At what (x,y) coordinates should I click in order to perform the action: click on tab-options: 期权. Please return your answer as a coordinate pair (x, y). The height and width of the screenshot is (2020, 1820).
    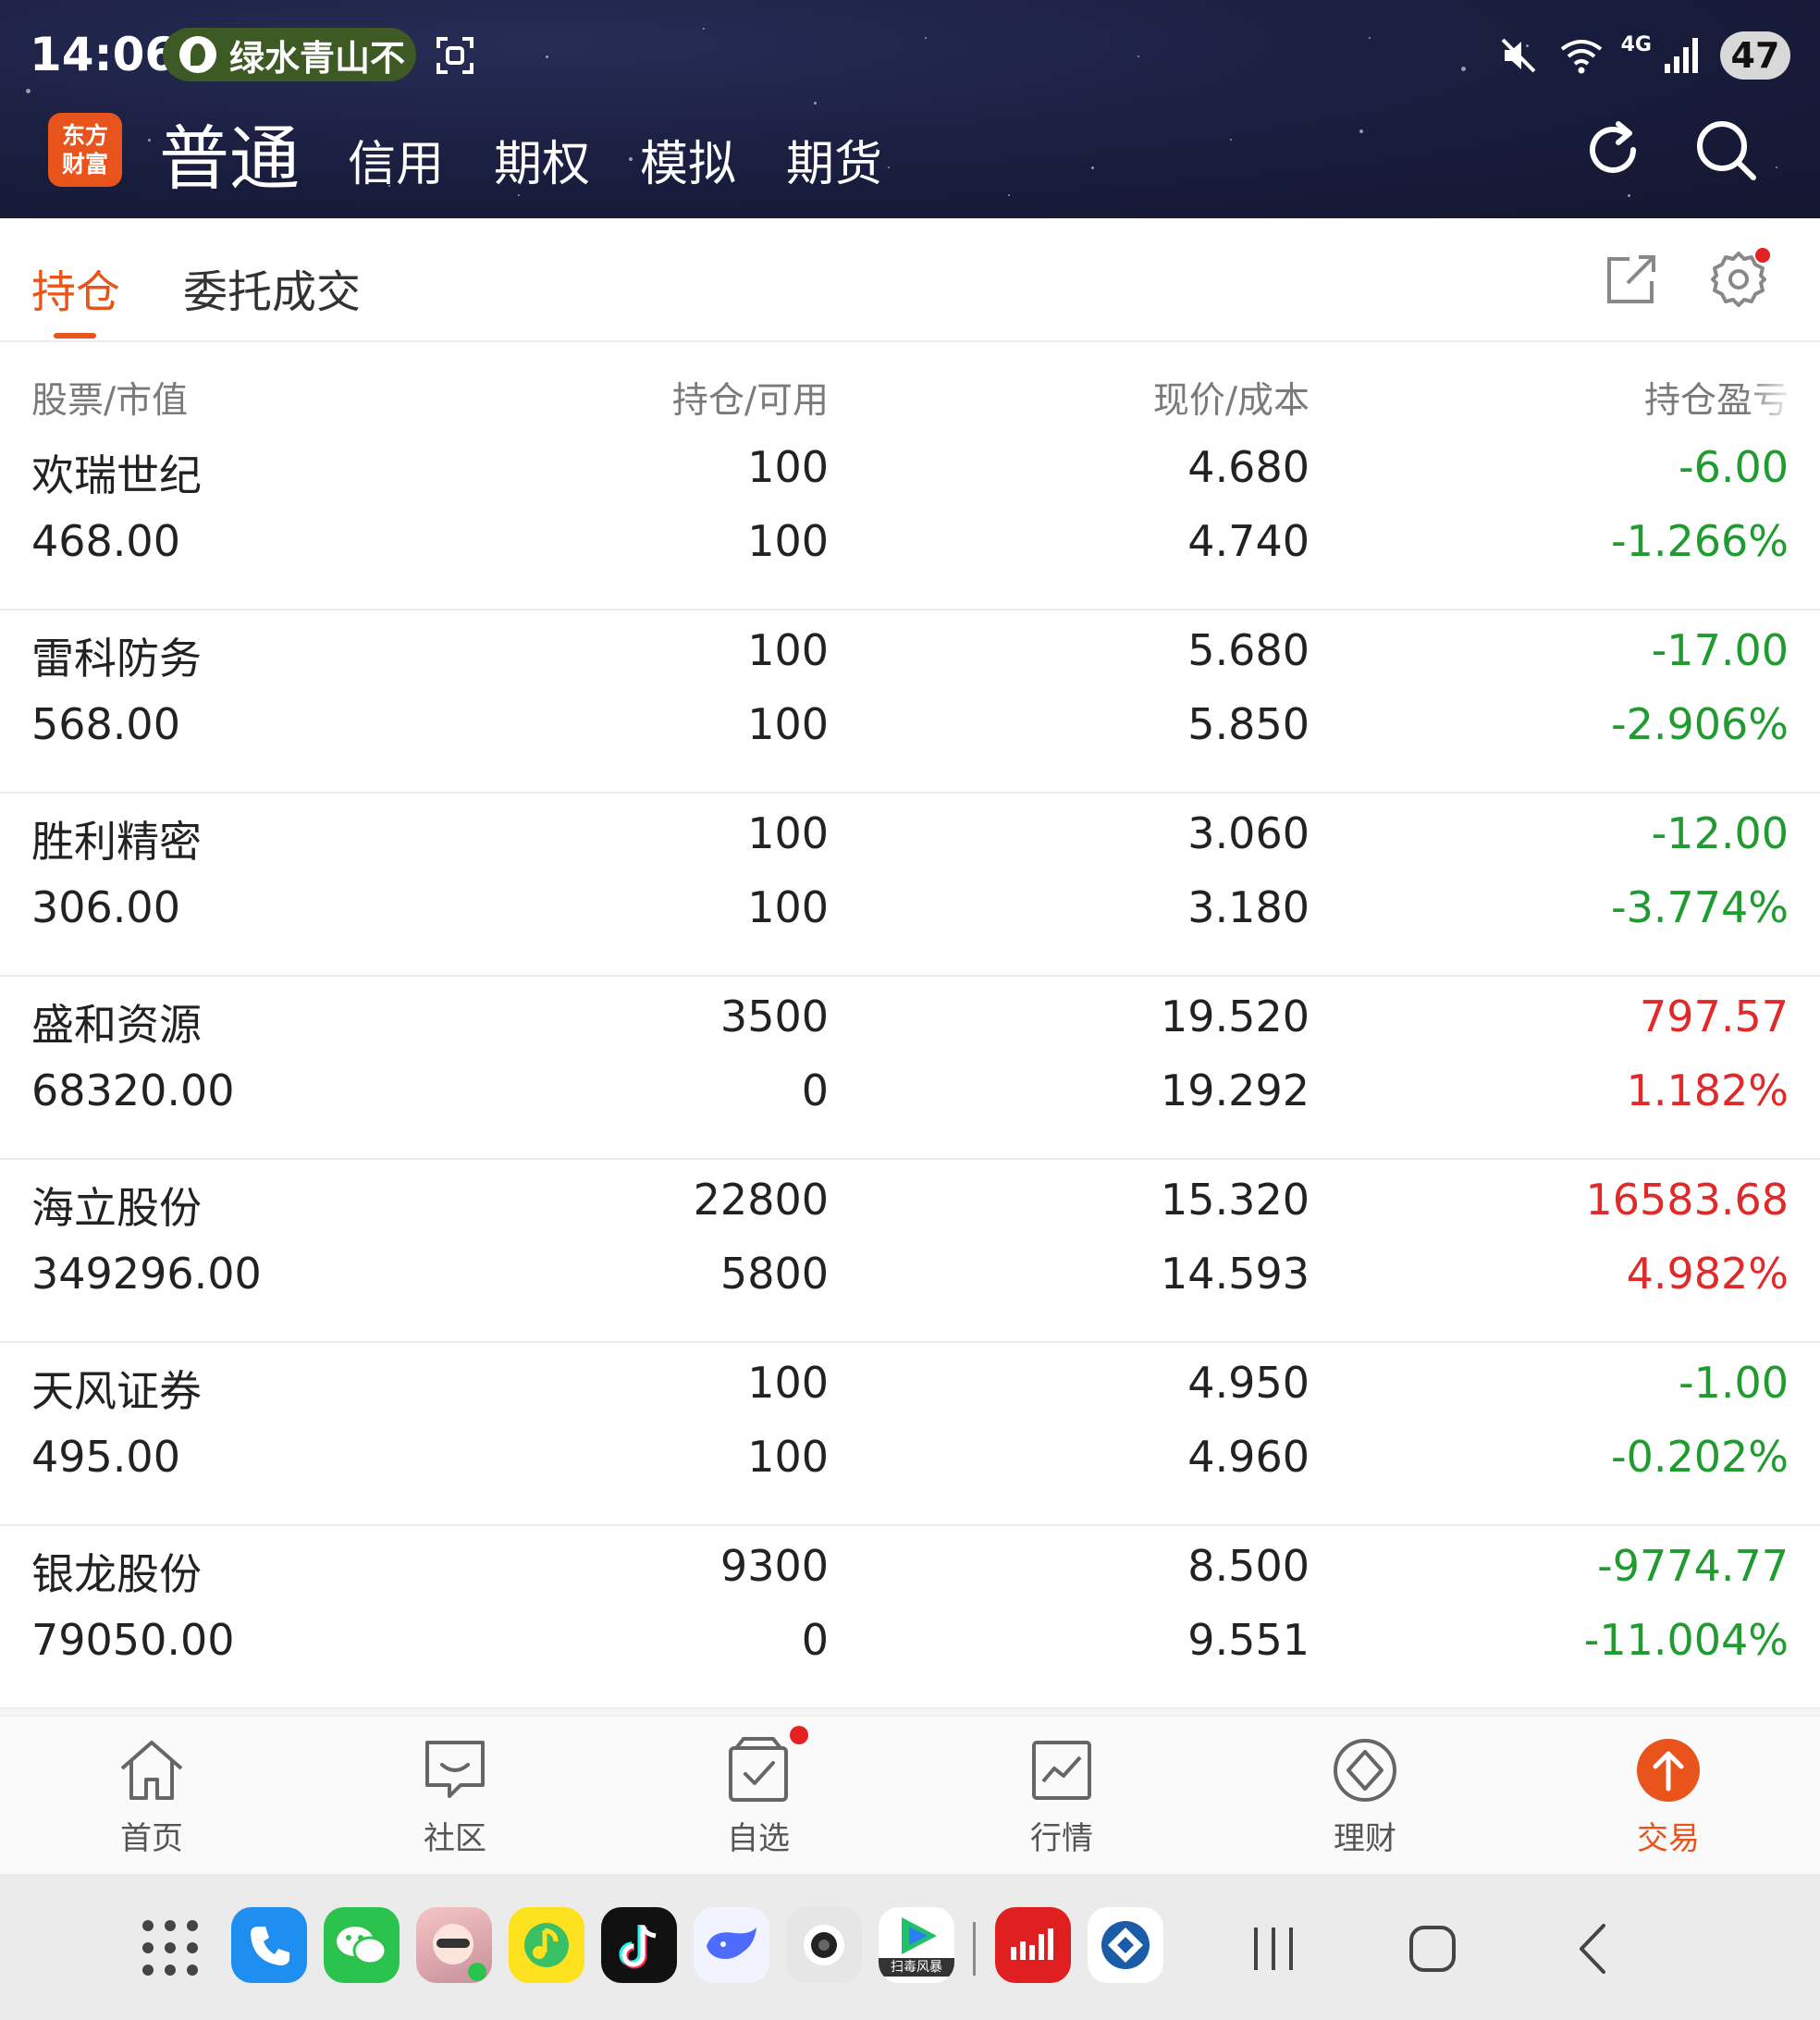
    Looking at the image, I should click on (542, 165).